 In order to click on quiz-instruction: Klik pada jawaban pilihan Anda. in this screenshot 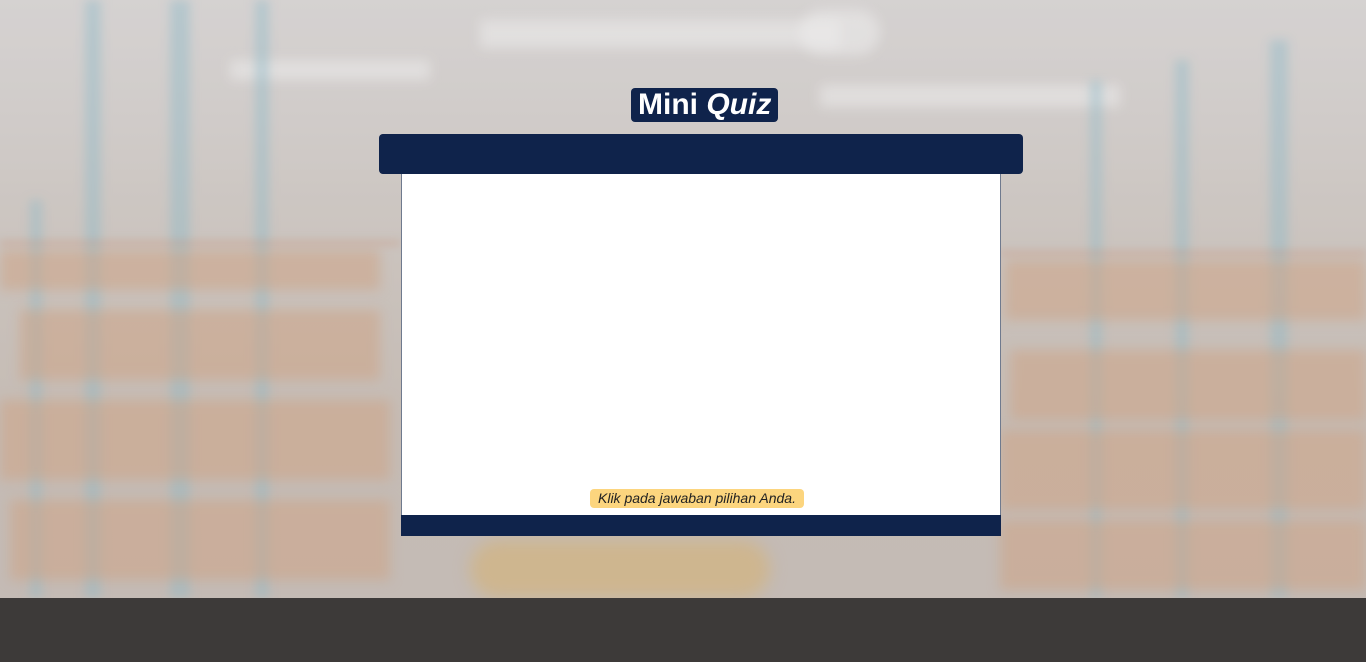, I will do `click(697, 498)`.